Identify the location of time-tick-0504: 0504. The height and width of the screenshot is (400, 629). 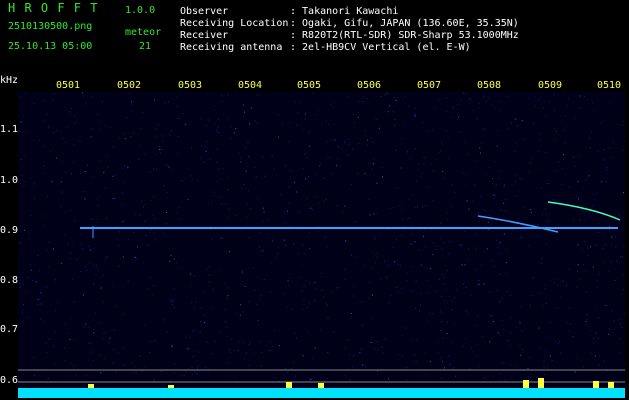
(250, 85).